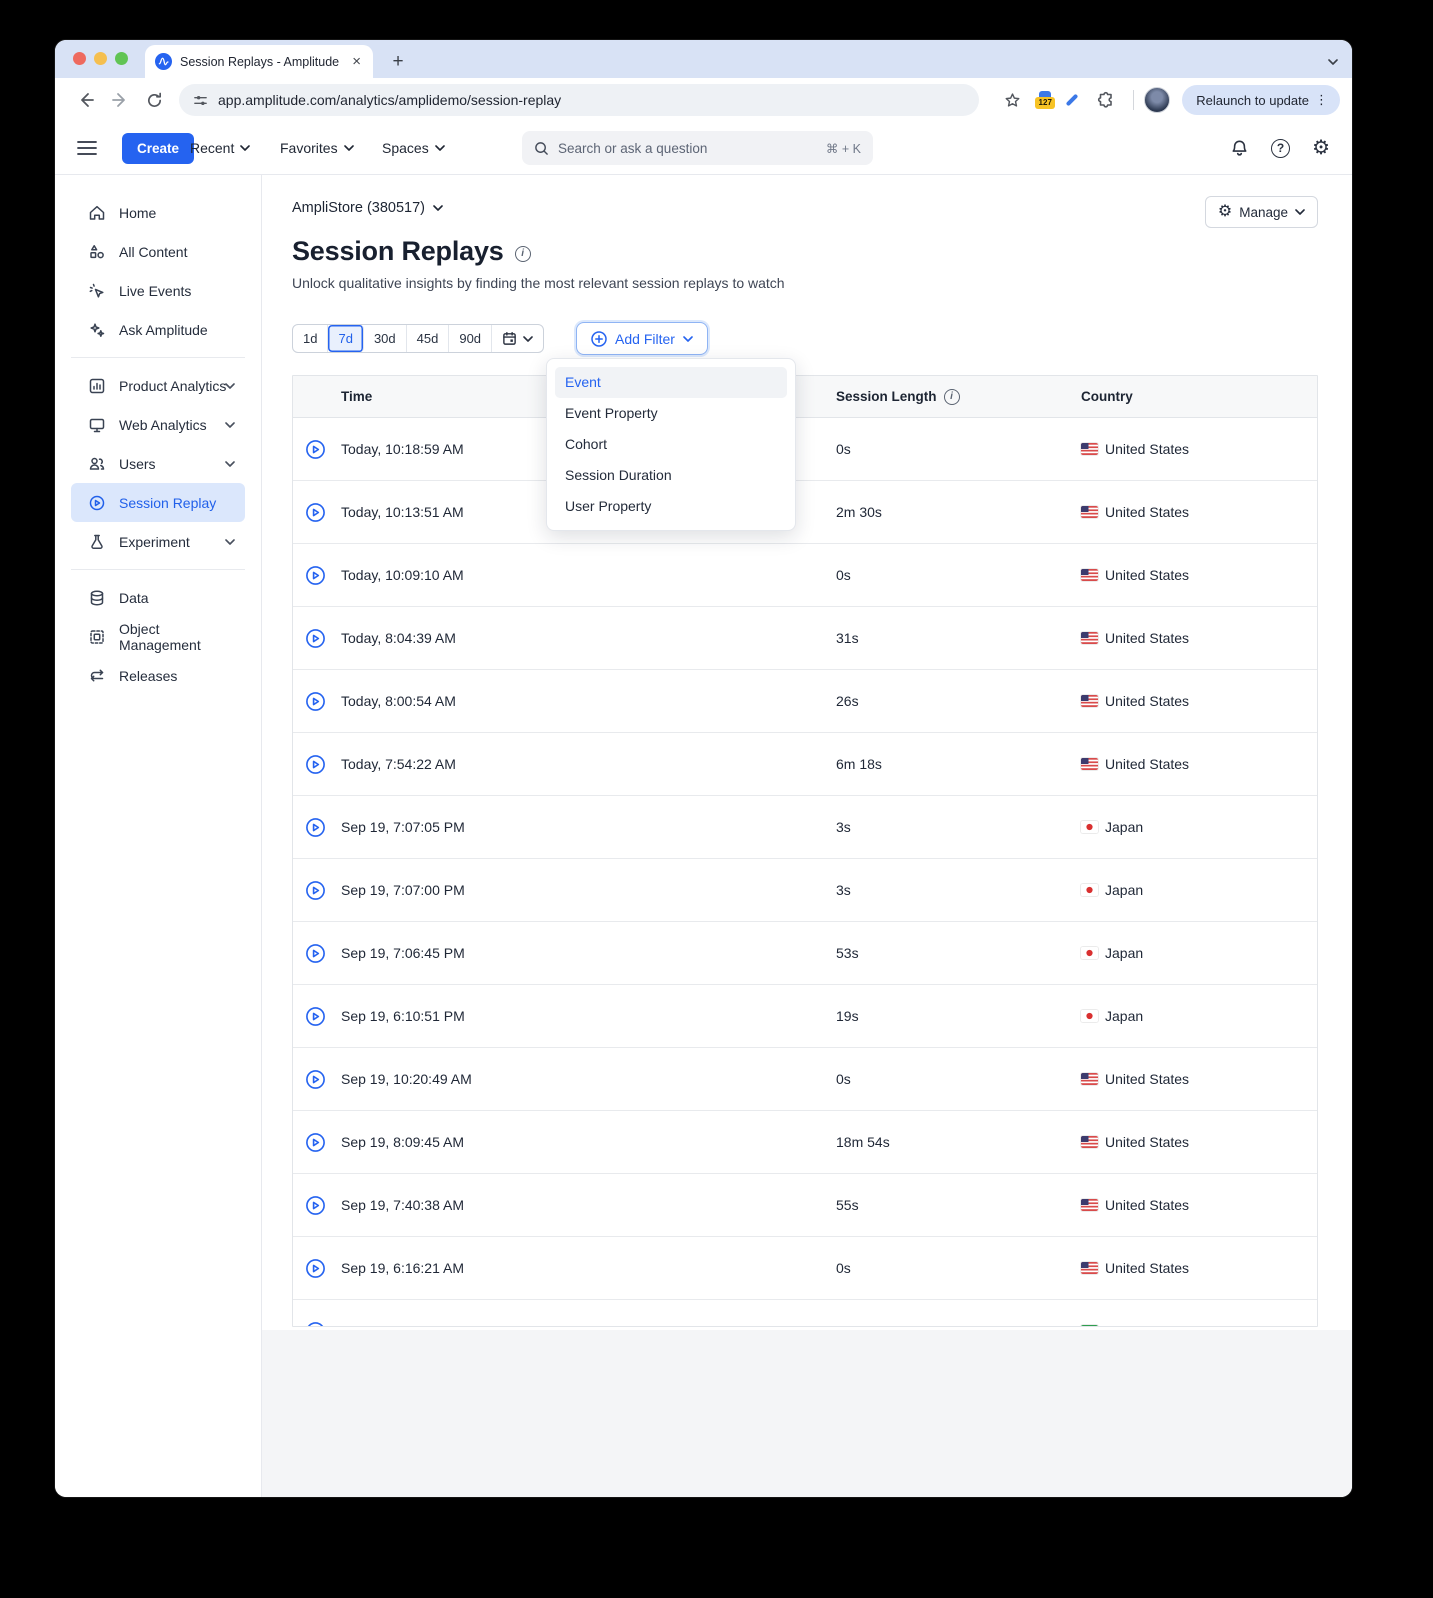  Describe the element at coordinates (671, 506) in the screenshot. I see `menu-item-user-property: User Property` at that location.